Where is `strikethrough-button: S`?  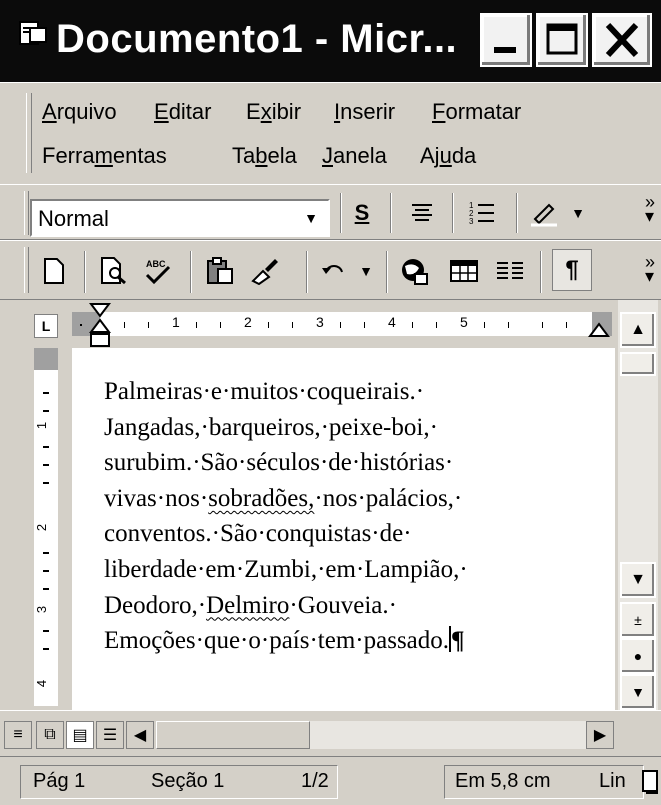 strikethrough-button: S is located at coordinates (362, 213).